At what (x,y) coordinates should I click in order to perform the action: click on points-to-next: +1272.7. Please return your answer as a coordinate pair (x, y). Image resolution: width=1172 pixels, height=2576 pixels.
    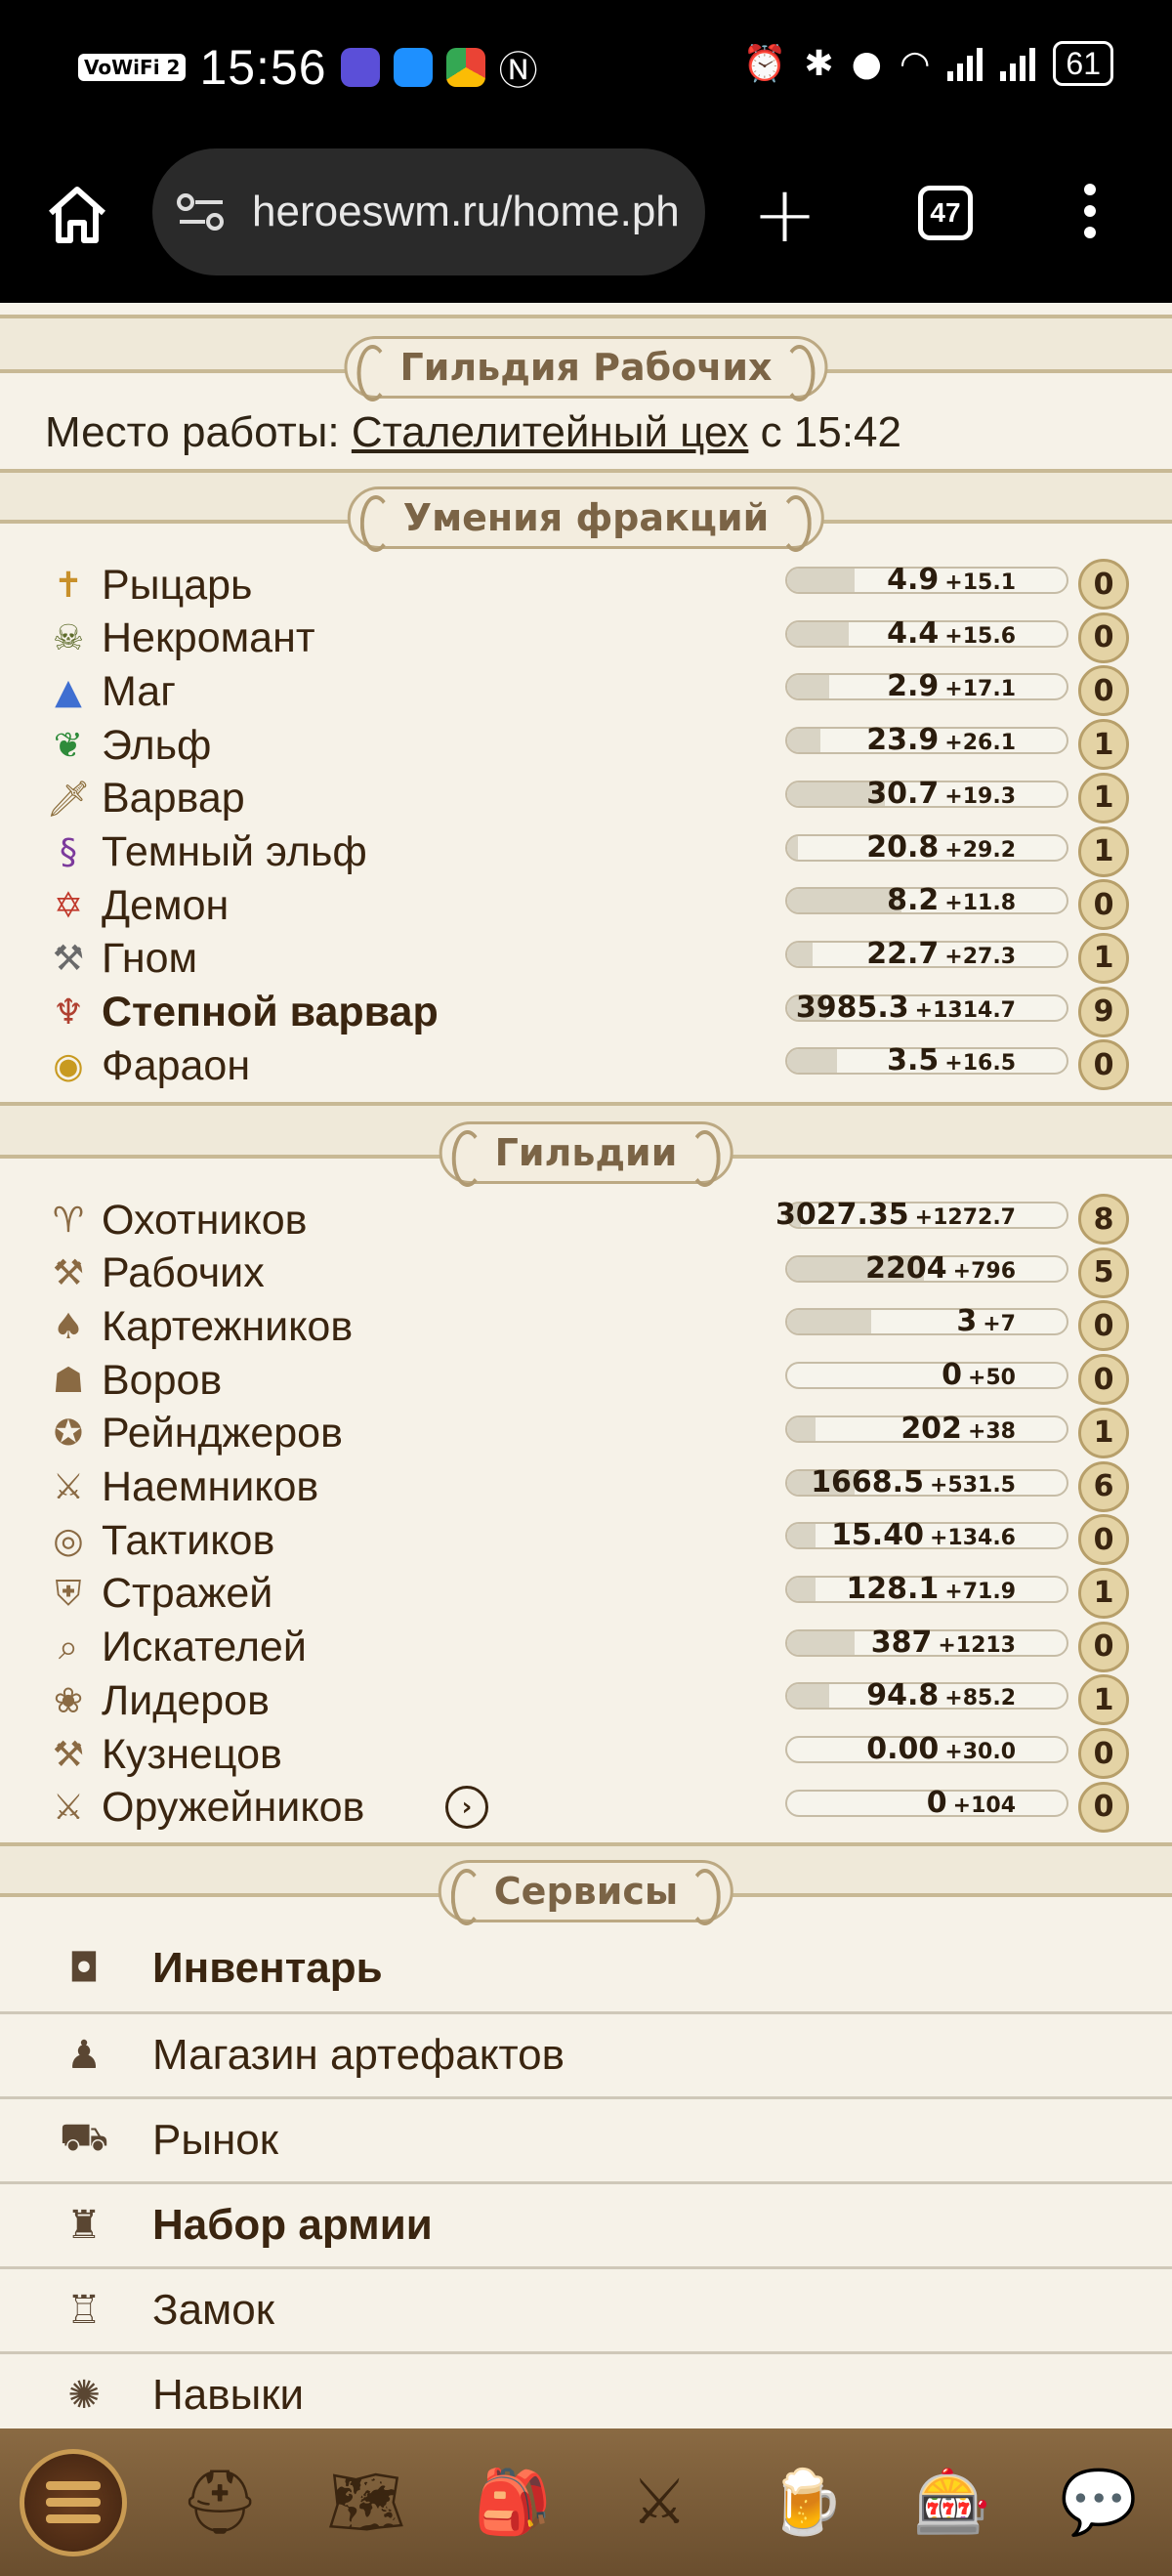
    Looking at the image, I should click on (965, 1217).